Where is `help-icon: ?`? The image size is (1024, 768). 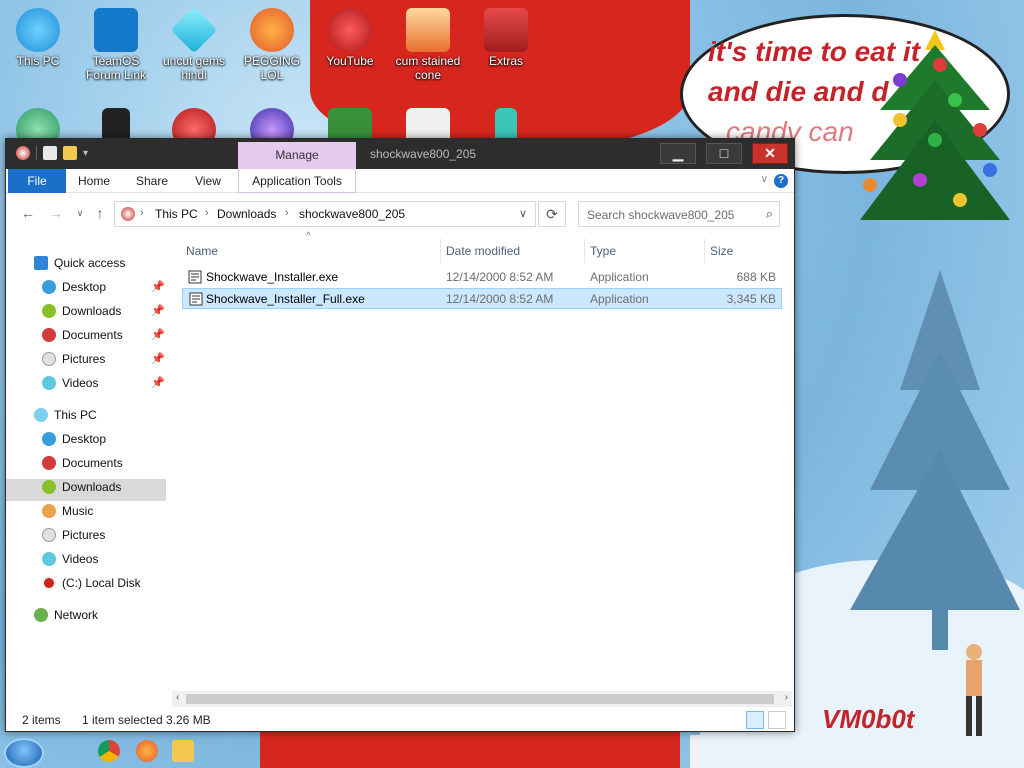 help-icon: ? is located at coordinates (781, 181).